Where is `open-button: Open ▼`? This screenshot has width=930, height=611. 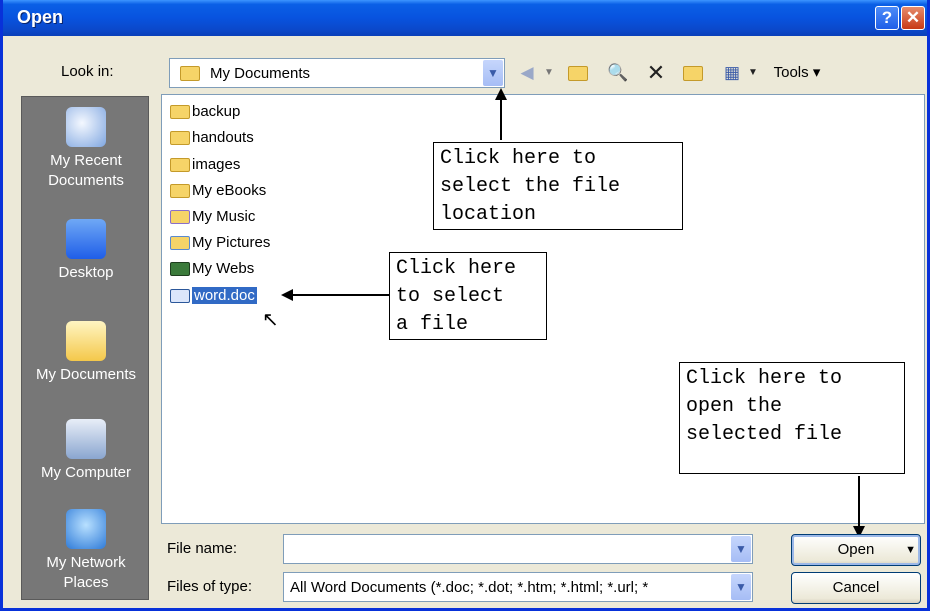 open-button: Open ▼ is located at coordinates (856, 550).